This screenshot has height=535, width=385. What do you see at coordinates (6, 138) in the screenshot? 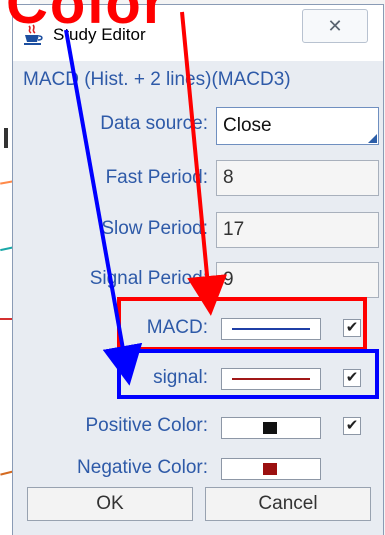
I see `chart-bar` at bounding box center [6, 138].